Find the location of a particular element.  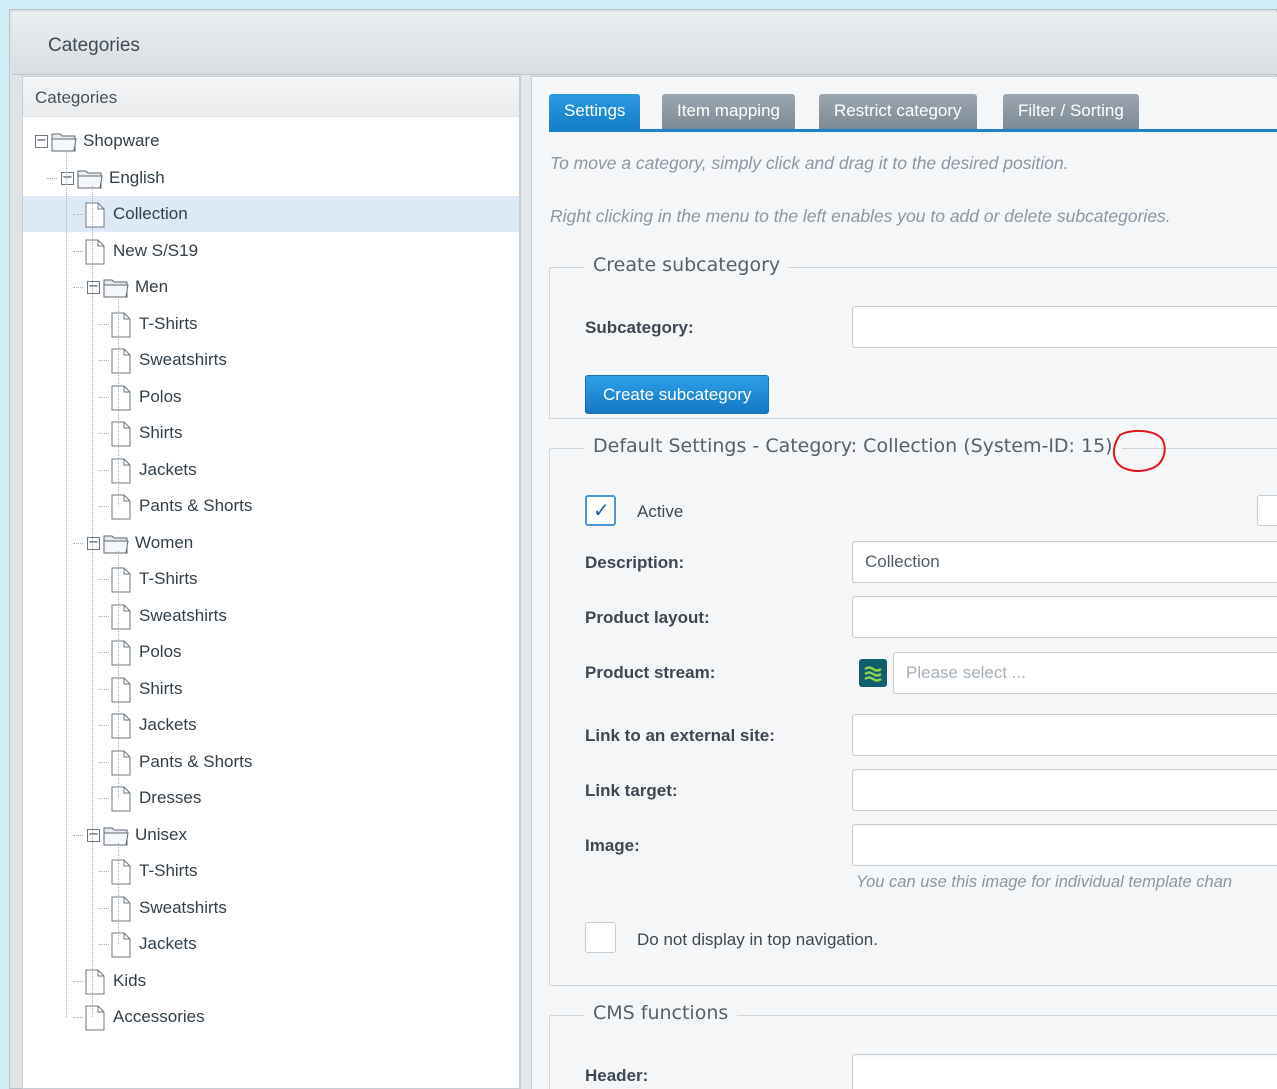

description-input: Collection is located at coordinates (1064, 562).